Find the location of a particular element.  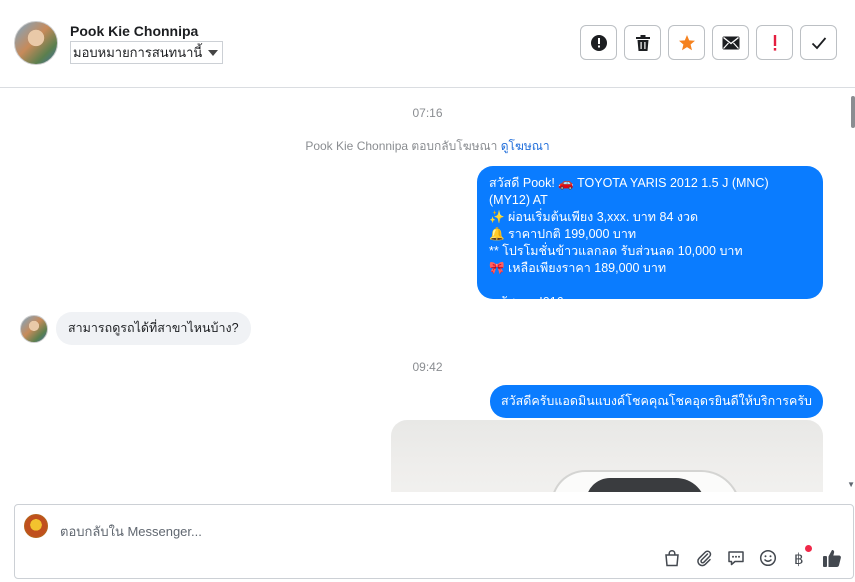

exclamation-circle-icon is located at coordinates (598, 42).